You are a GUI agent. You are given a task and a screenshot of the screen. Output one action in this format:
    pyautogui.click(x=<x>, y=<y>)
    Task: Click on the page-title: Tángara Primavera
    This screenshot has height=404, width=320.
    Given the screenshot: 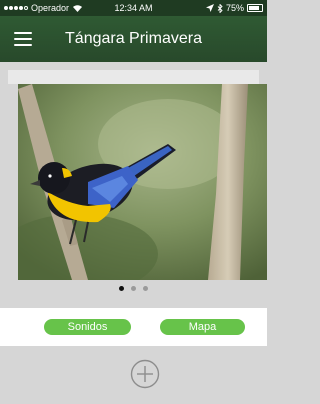 What is the action you would take?
    pyautogui.click(x=133, y=38)
    